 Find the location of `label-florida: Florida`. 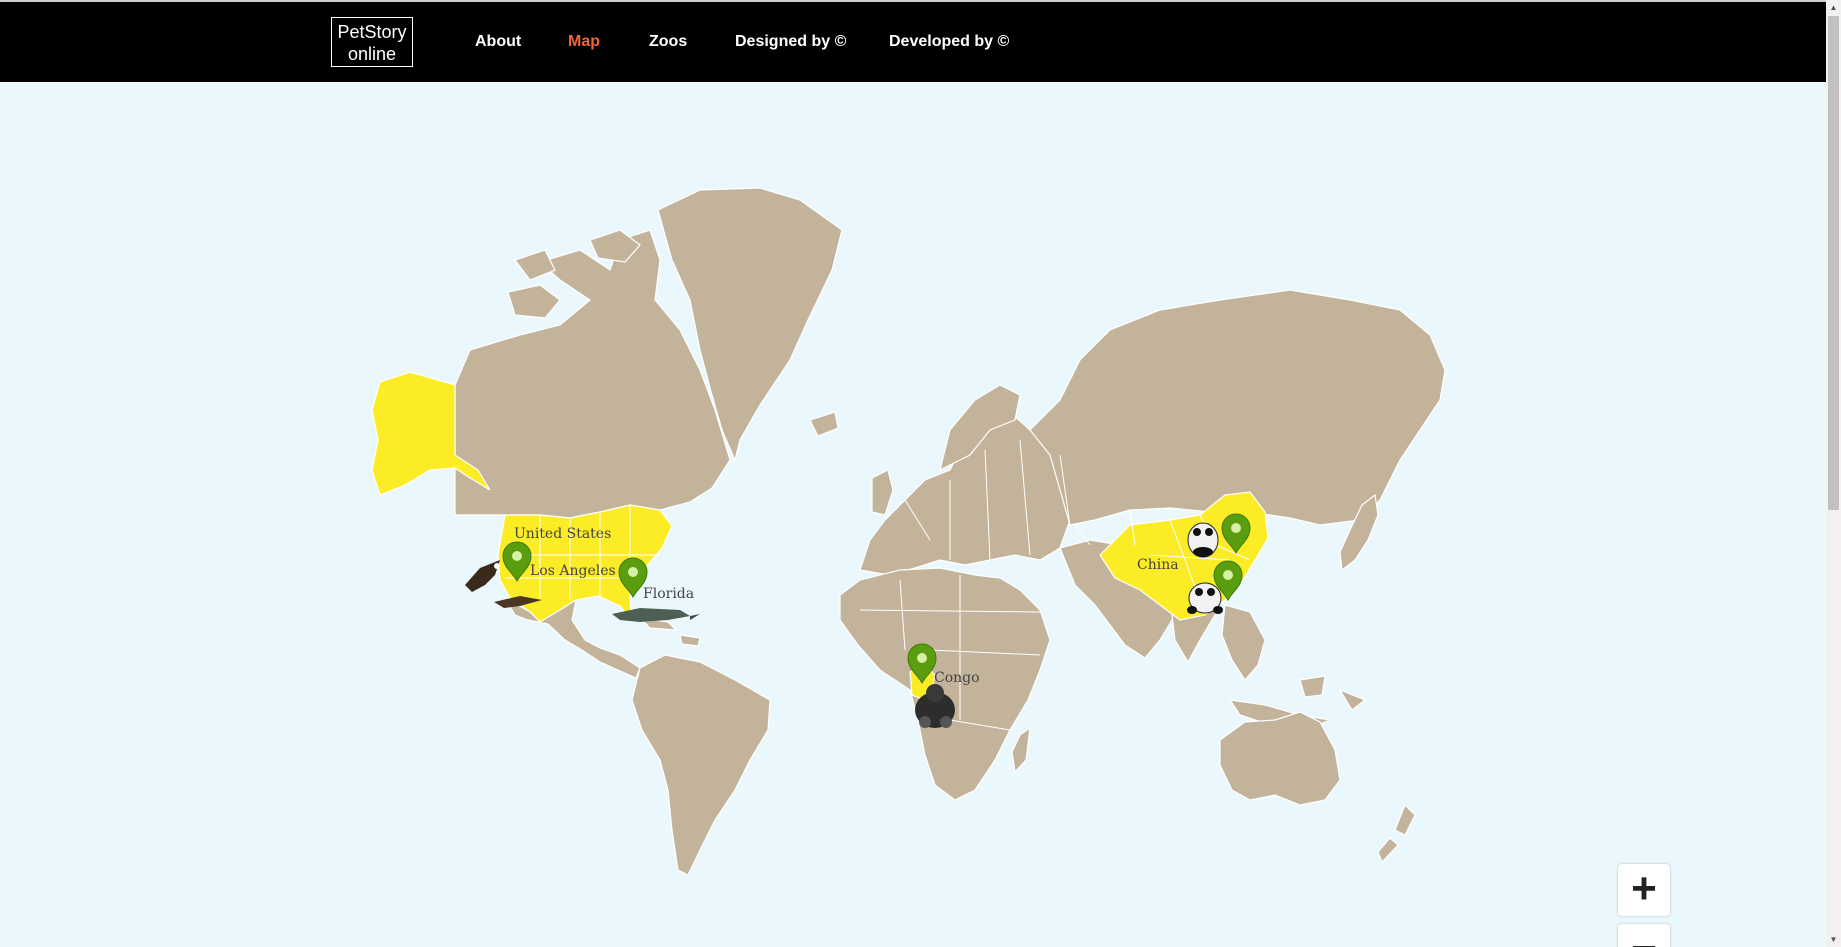

label-florida: Florida is located at coordinates (669, 594).